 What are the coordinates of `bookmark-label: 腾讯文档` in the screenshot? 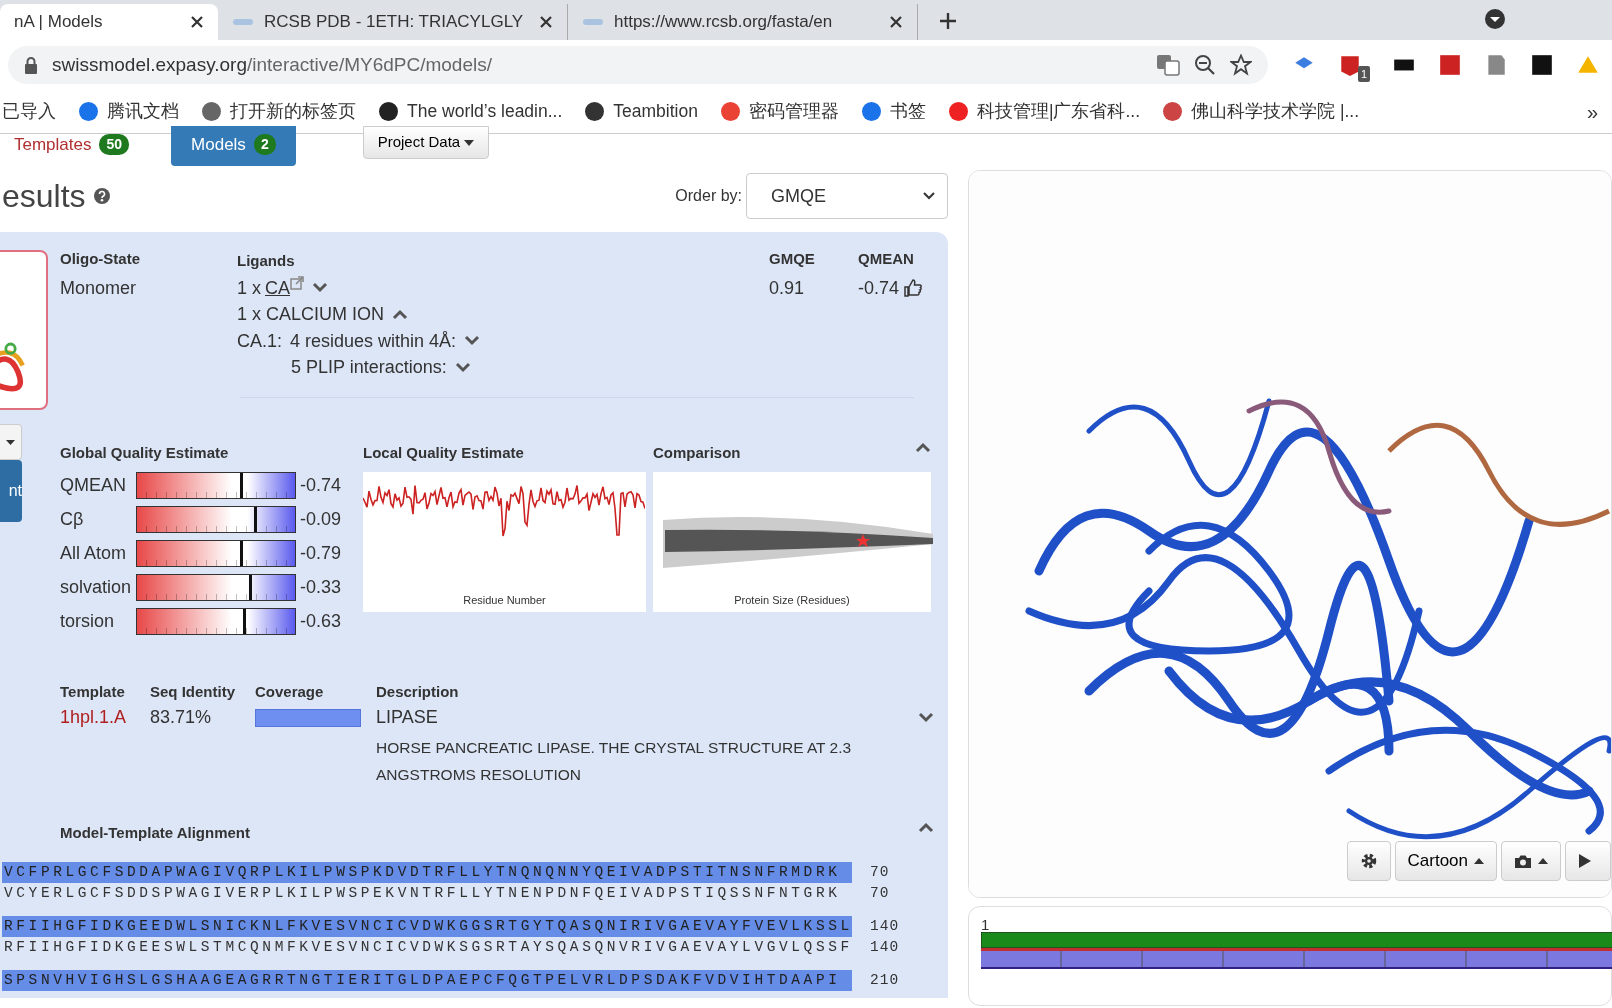 It's located at (143, 112).